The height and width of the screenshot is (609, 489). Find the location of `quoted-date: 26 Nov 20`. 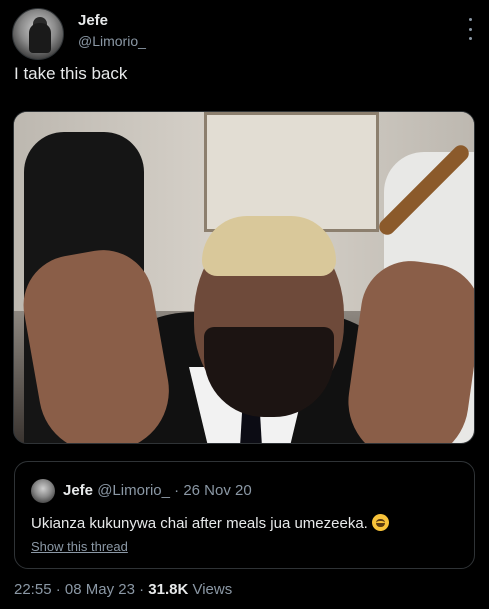

quoted-date: 26 Nov 20 is located at coordinates (217, 490).